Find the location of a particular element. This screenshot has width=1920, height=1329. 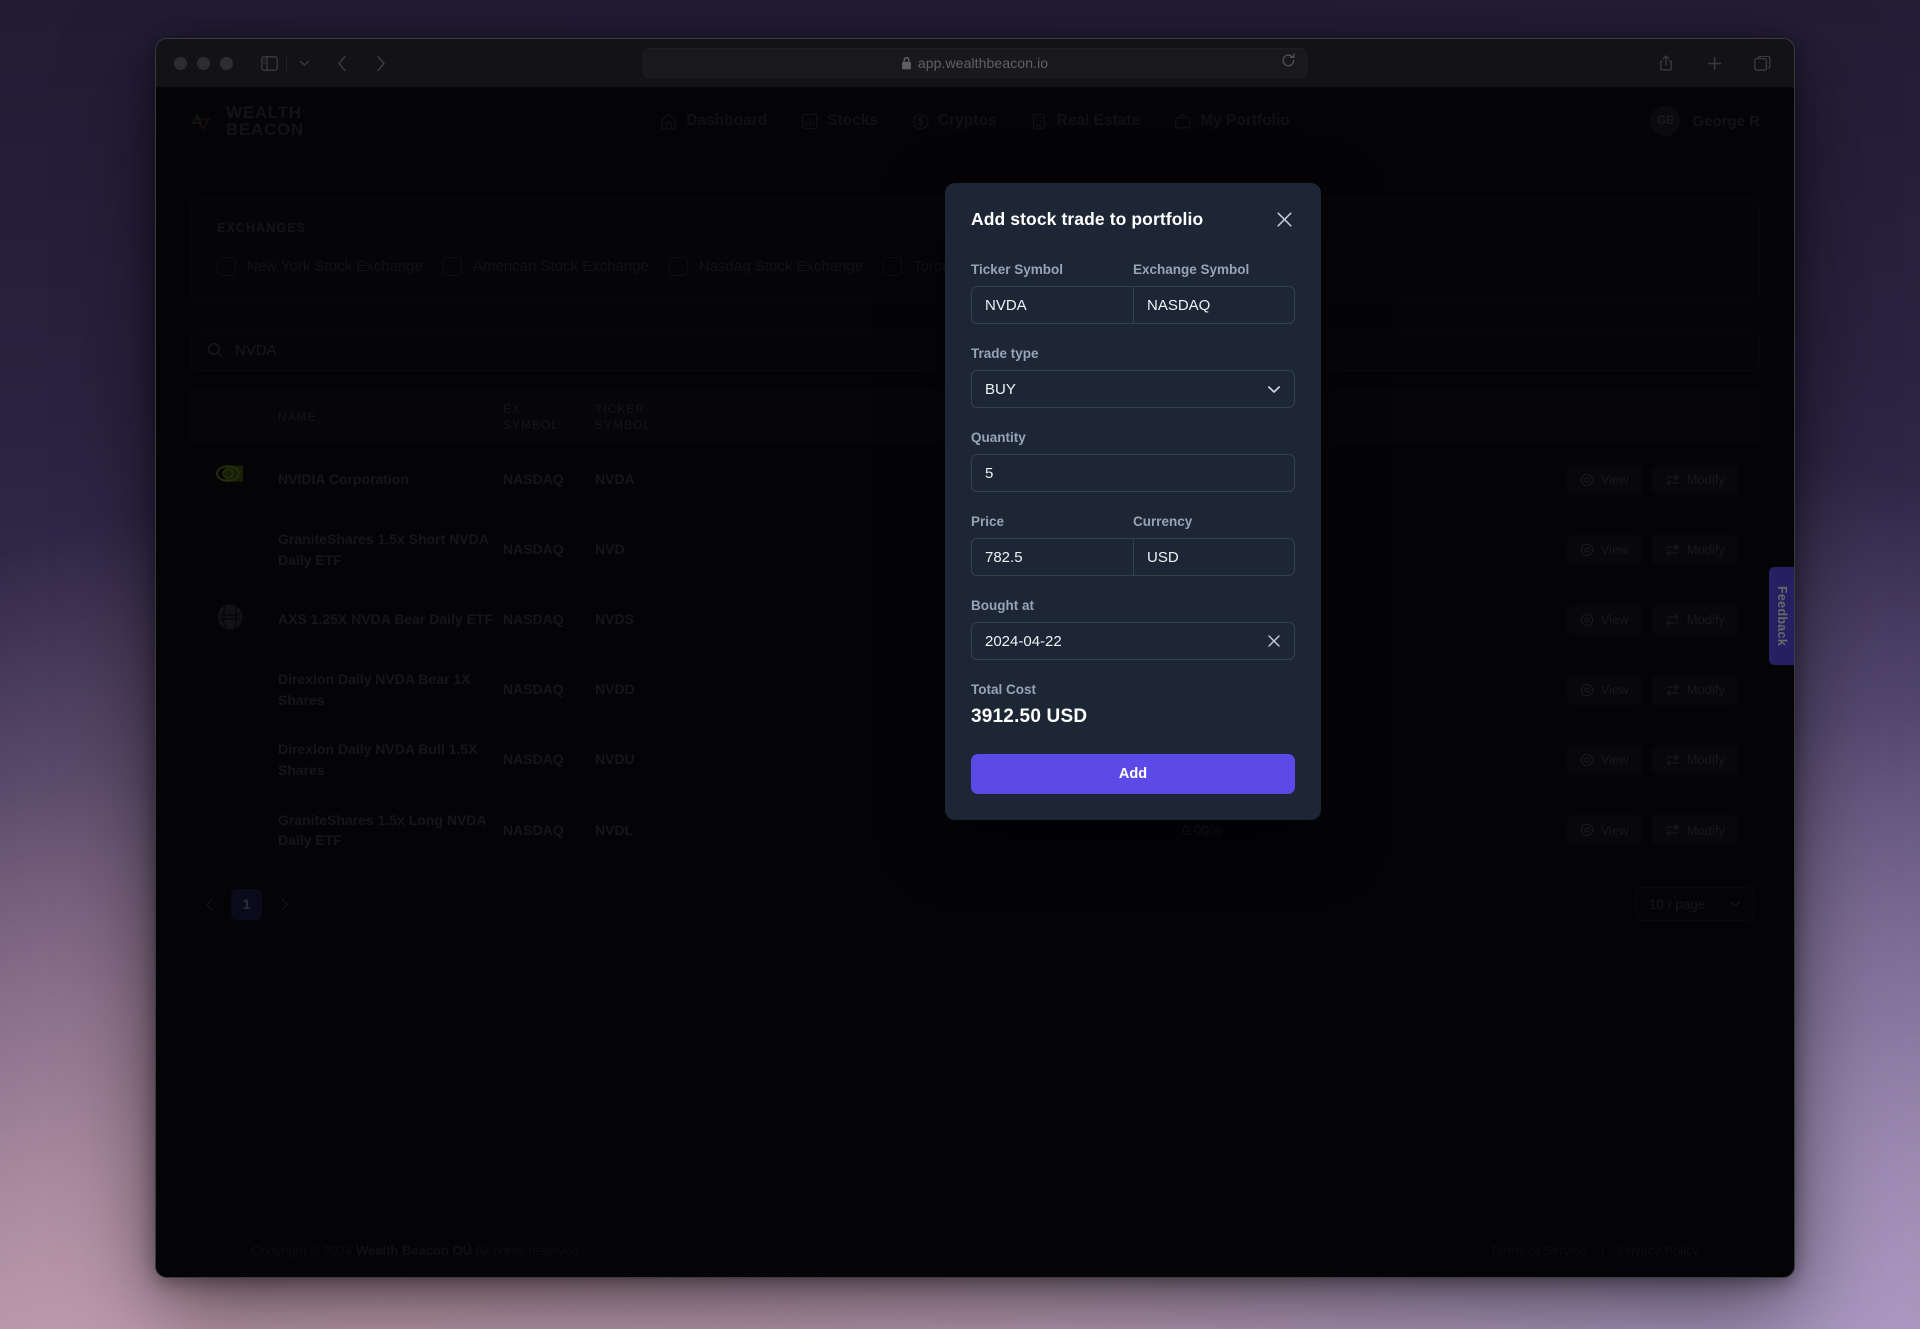

ticker-symbol-label: Ticker Symbol is located at coordinates (1017, 269).